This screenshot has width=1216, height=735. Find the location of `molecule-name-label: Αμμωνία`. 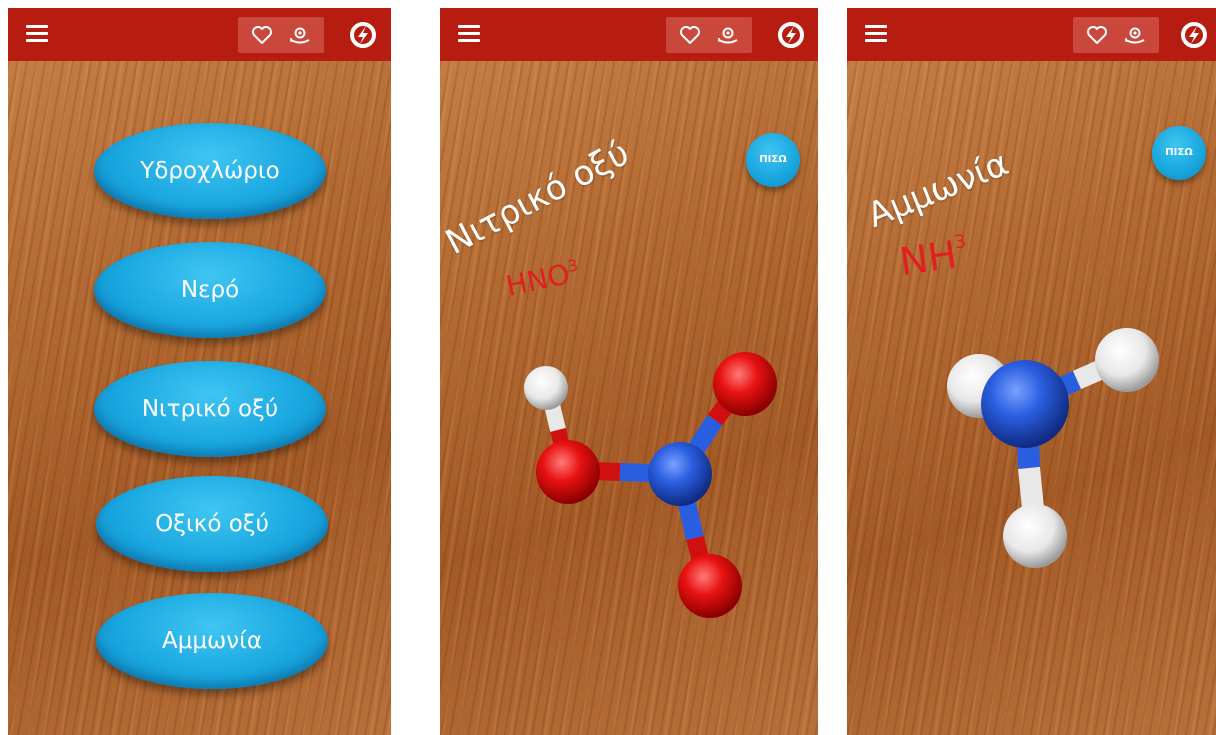

molecule-name-label: Αμμωνία is located at coordinates (938, 189).